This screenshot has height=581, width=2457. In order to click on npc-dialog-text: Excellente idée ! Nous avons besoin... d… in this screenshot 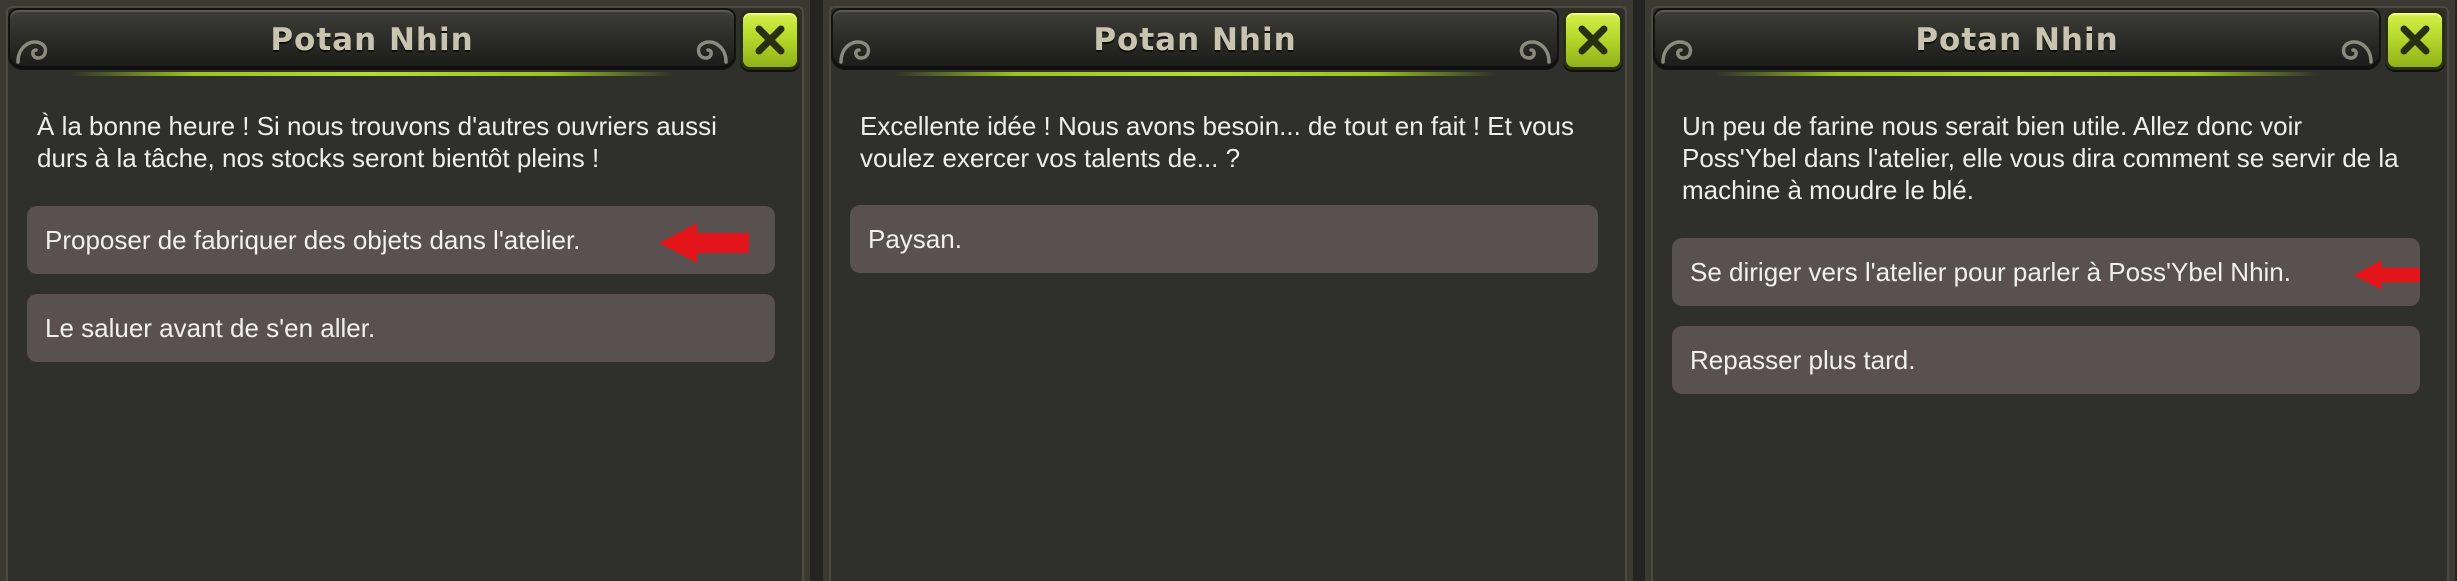, I will do `click(1217, 142)`.